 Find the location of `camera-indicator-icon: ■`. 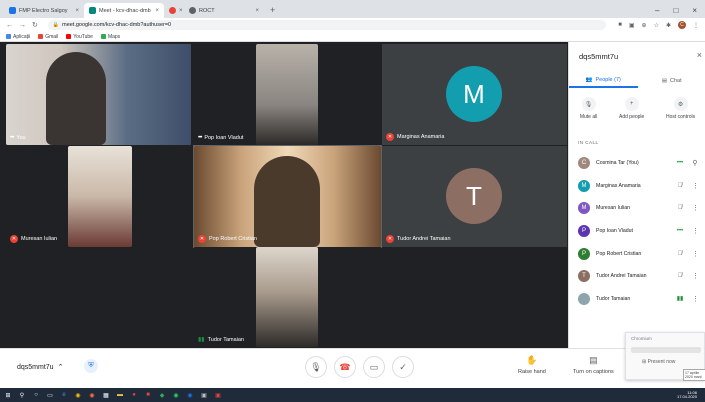

camera-indicator-icon: ■ is located at coordinates (620, 25).